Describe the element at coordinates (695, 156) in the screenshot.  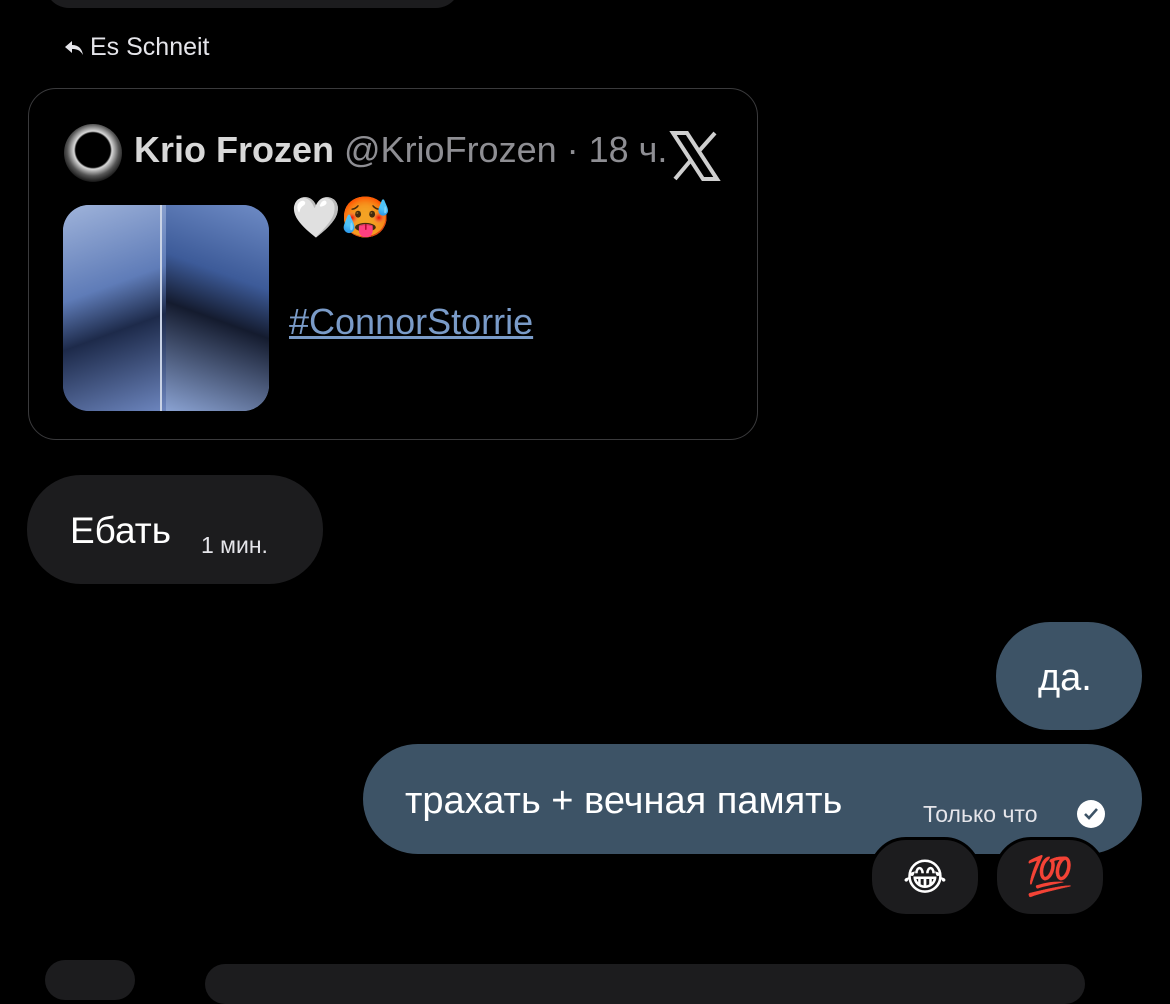
I see `x-logo-icon` at that location.